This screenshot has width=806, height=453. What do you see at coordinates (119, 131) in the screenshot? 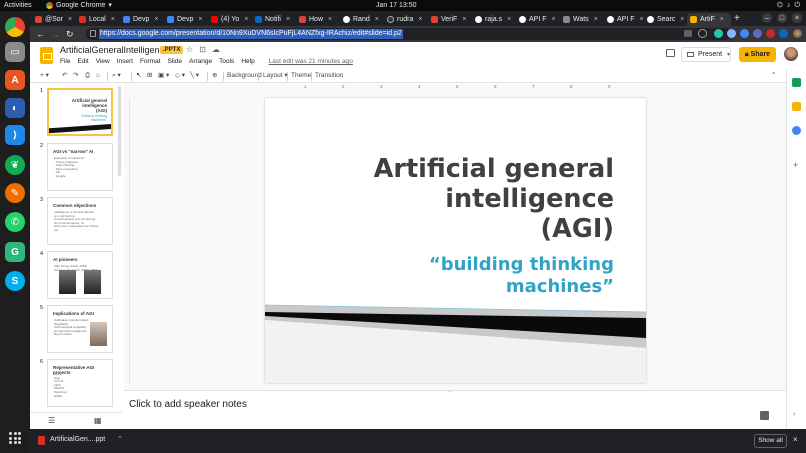
I see `filmstrip-scrollbar` at bounding box center [119, 131].